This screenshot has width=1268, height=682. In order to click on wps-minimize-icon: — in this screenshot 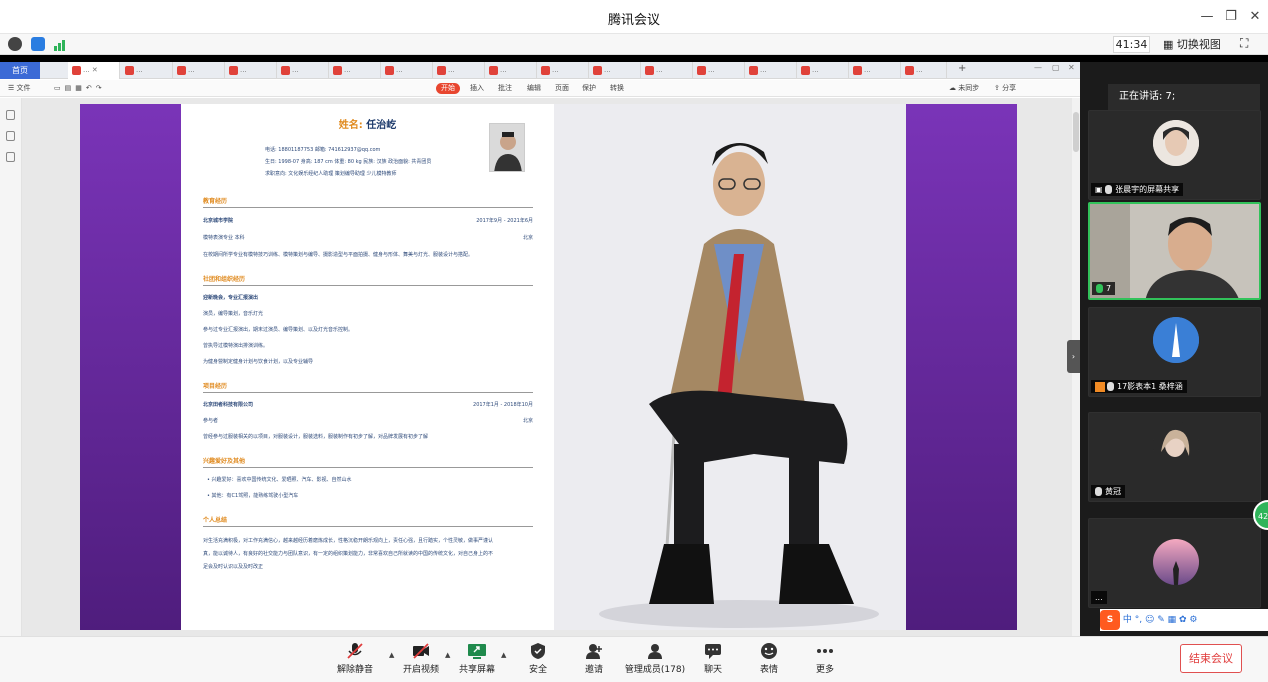, I will do `click(1038, 67)`.